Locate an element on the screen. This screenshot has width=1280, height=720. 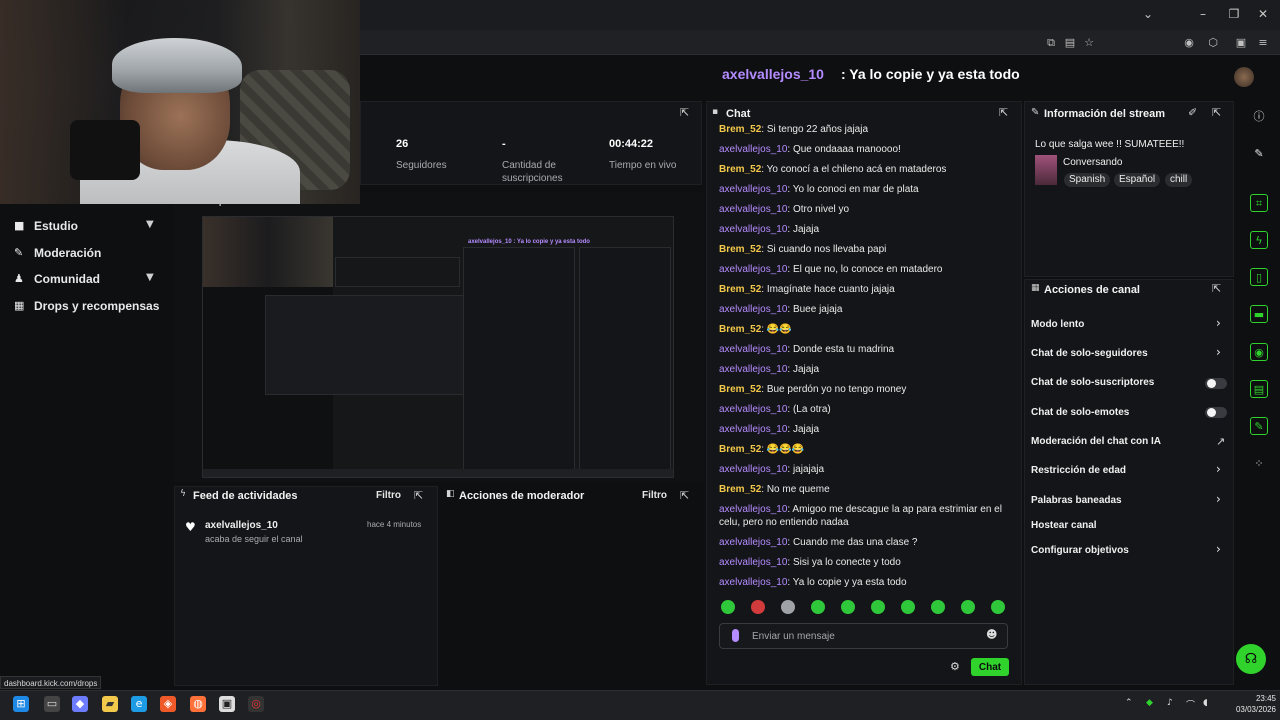
tab-list-icon: ⌄ is located at coordinates (1148, 14).